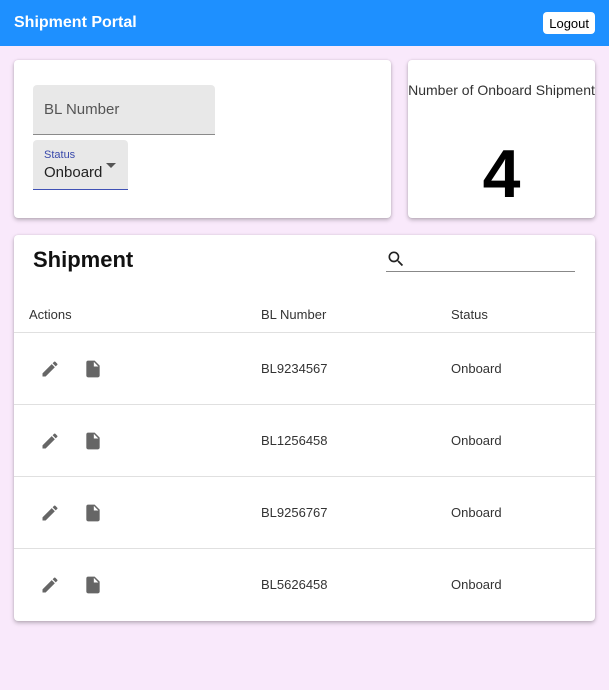 The width and height of the screenshot is (609, 690). What do you see at coordinates (569, 23) in the screenshot?
I see `logout-button: Logout` at bounding box center [569, 23].